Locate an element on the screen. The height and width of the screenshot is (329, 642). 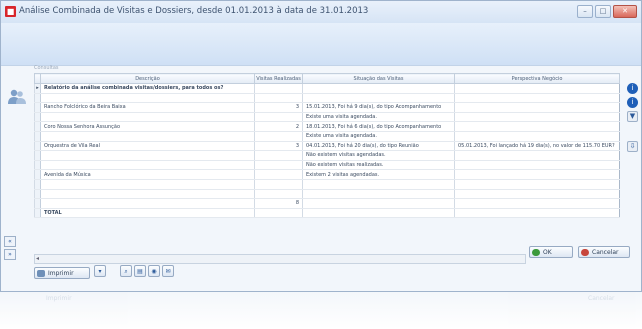
print-options-button: ▾ is located at coordinates (100, 271).